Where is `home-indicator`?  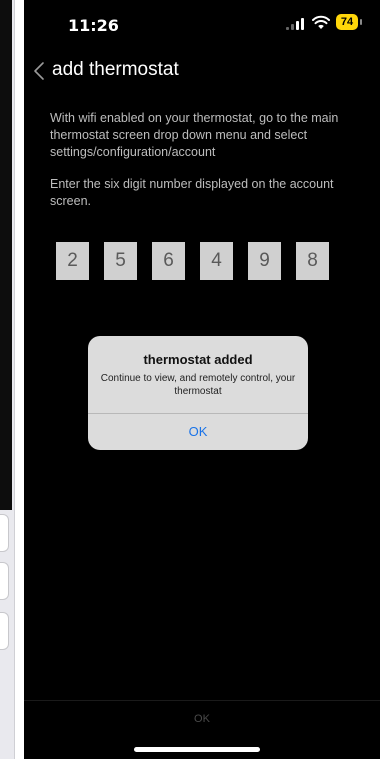
home-indicator is located at coordinates (197, 749).